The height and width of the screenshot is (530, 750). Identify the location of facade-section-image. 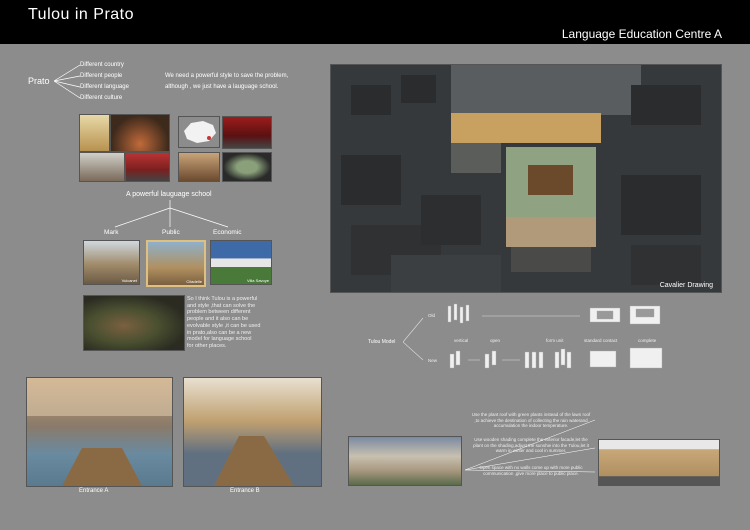
(659, 462).